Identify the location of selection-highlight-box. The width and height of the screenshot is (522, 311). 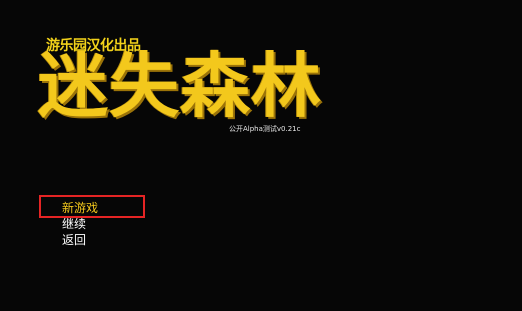
(92, 206).